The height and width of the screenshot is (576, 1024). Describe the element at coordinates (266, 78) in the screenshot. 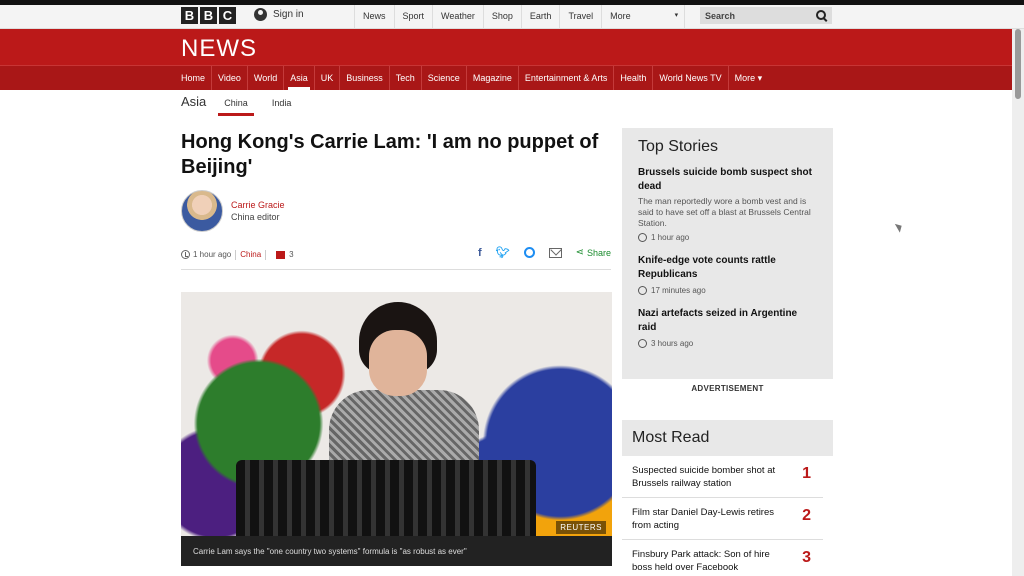

I see `news-nav-world: World` at that location.